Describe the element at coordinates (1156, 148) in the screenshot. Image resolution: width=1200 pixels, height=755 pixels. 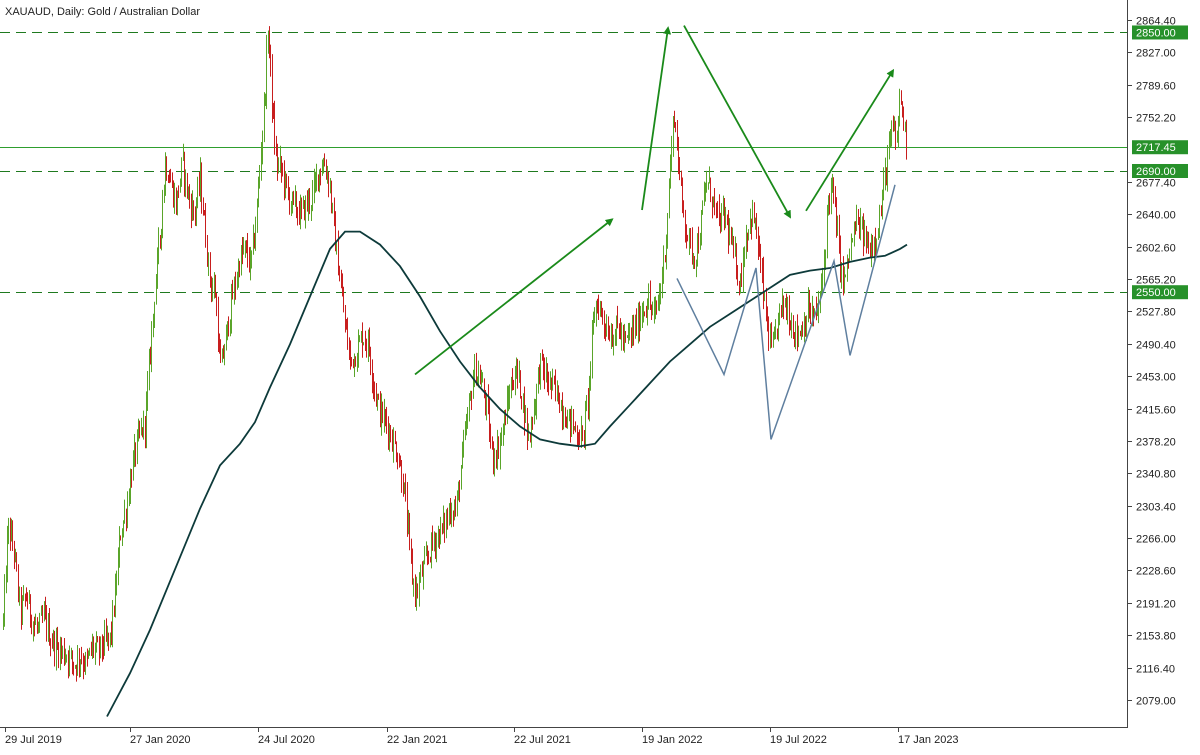
I see `level-label-text: 2717.45` at that location.